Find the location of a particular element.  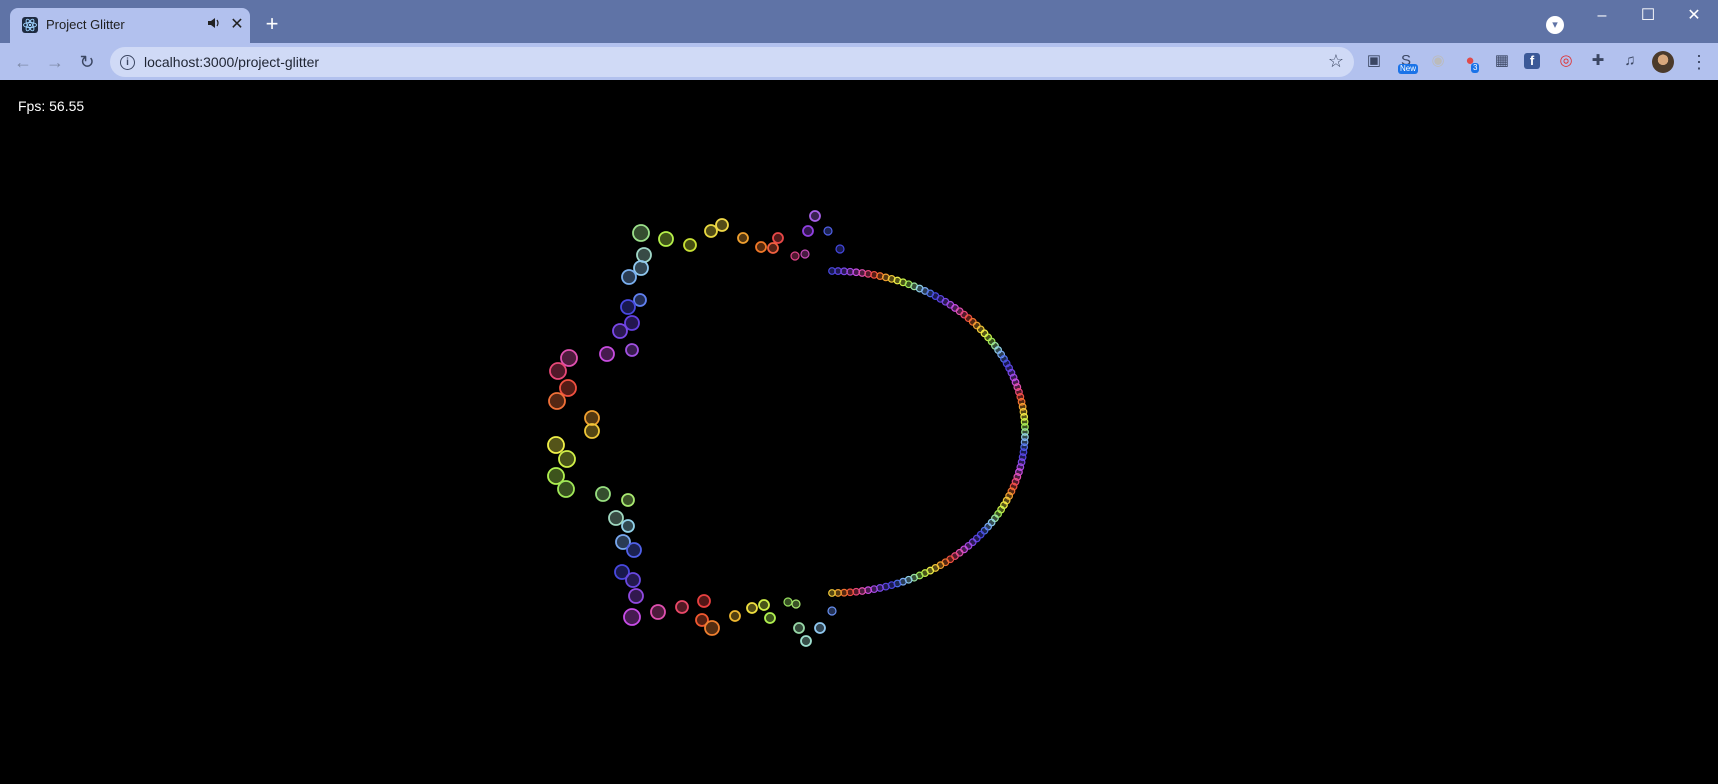

tab-strip: Project Glitter ✕ + ▾ – ☐ ✕ is located at coordinates (859, 21).